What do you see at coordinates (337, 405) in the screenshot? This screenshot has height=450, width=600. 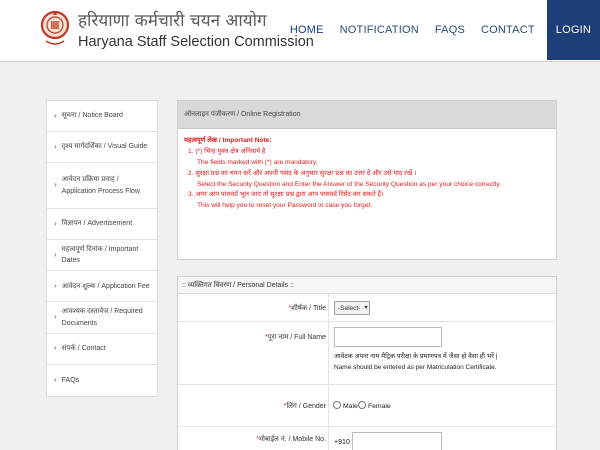 I see `gender-male-radio` at bounding box center [337, 405].